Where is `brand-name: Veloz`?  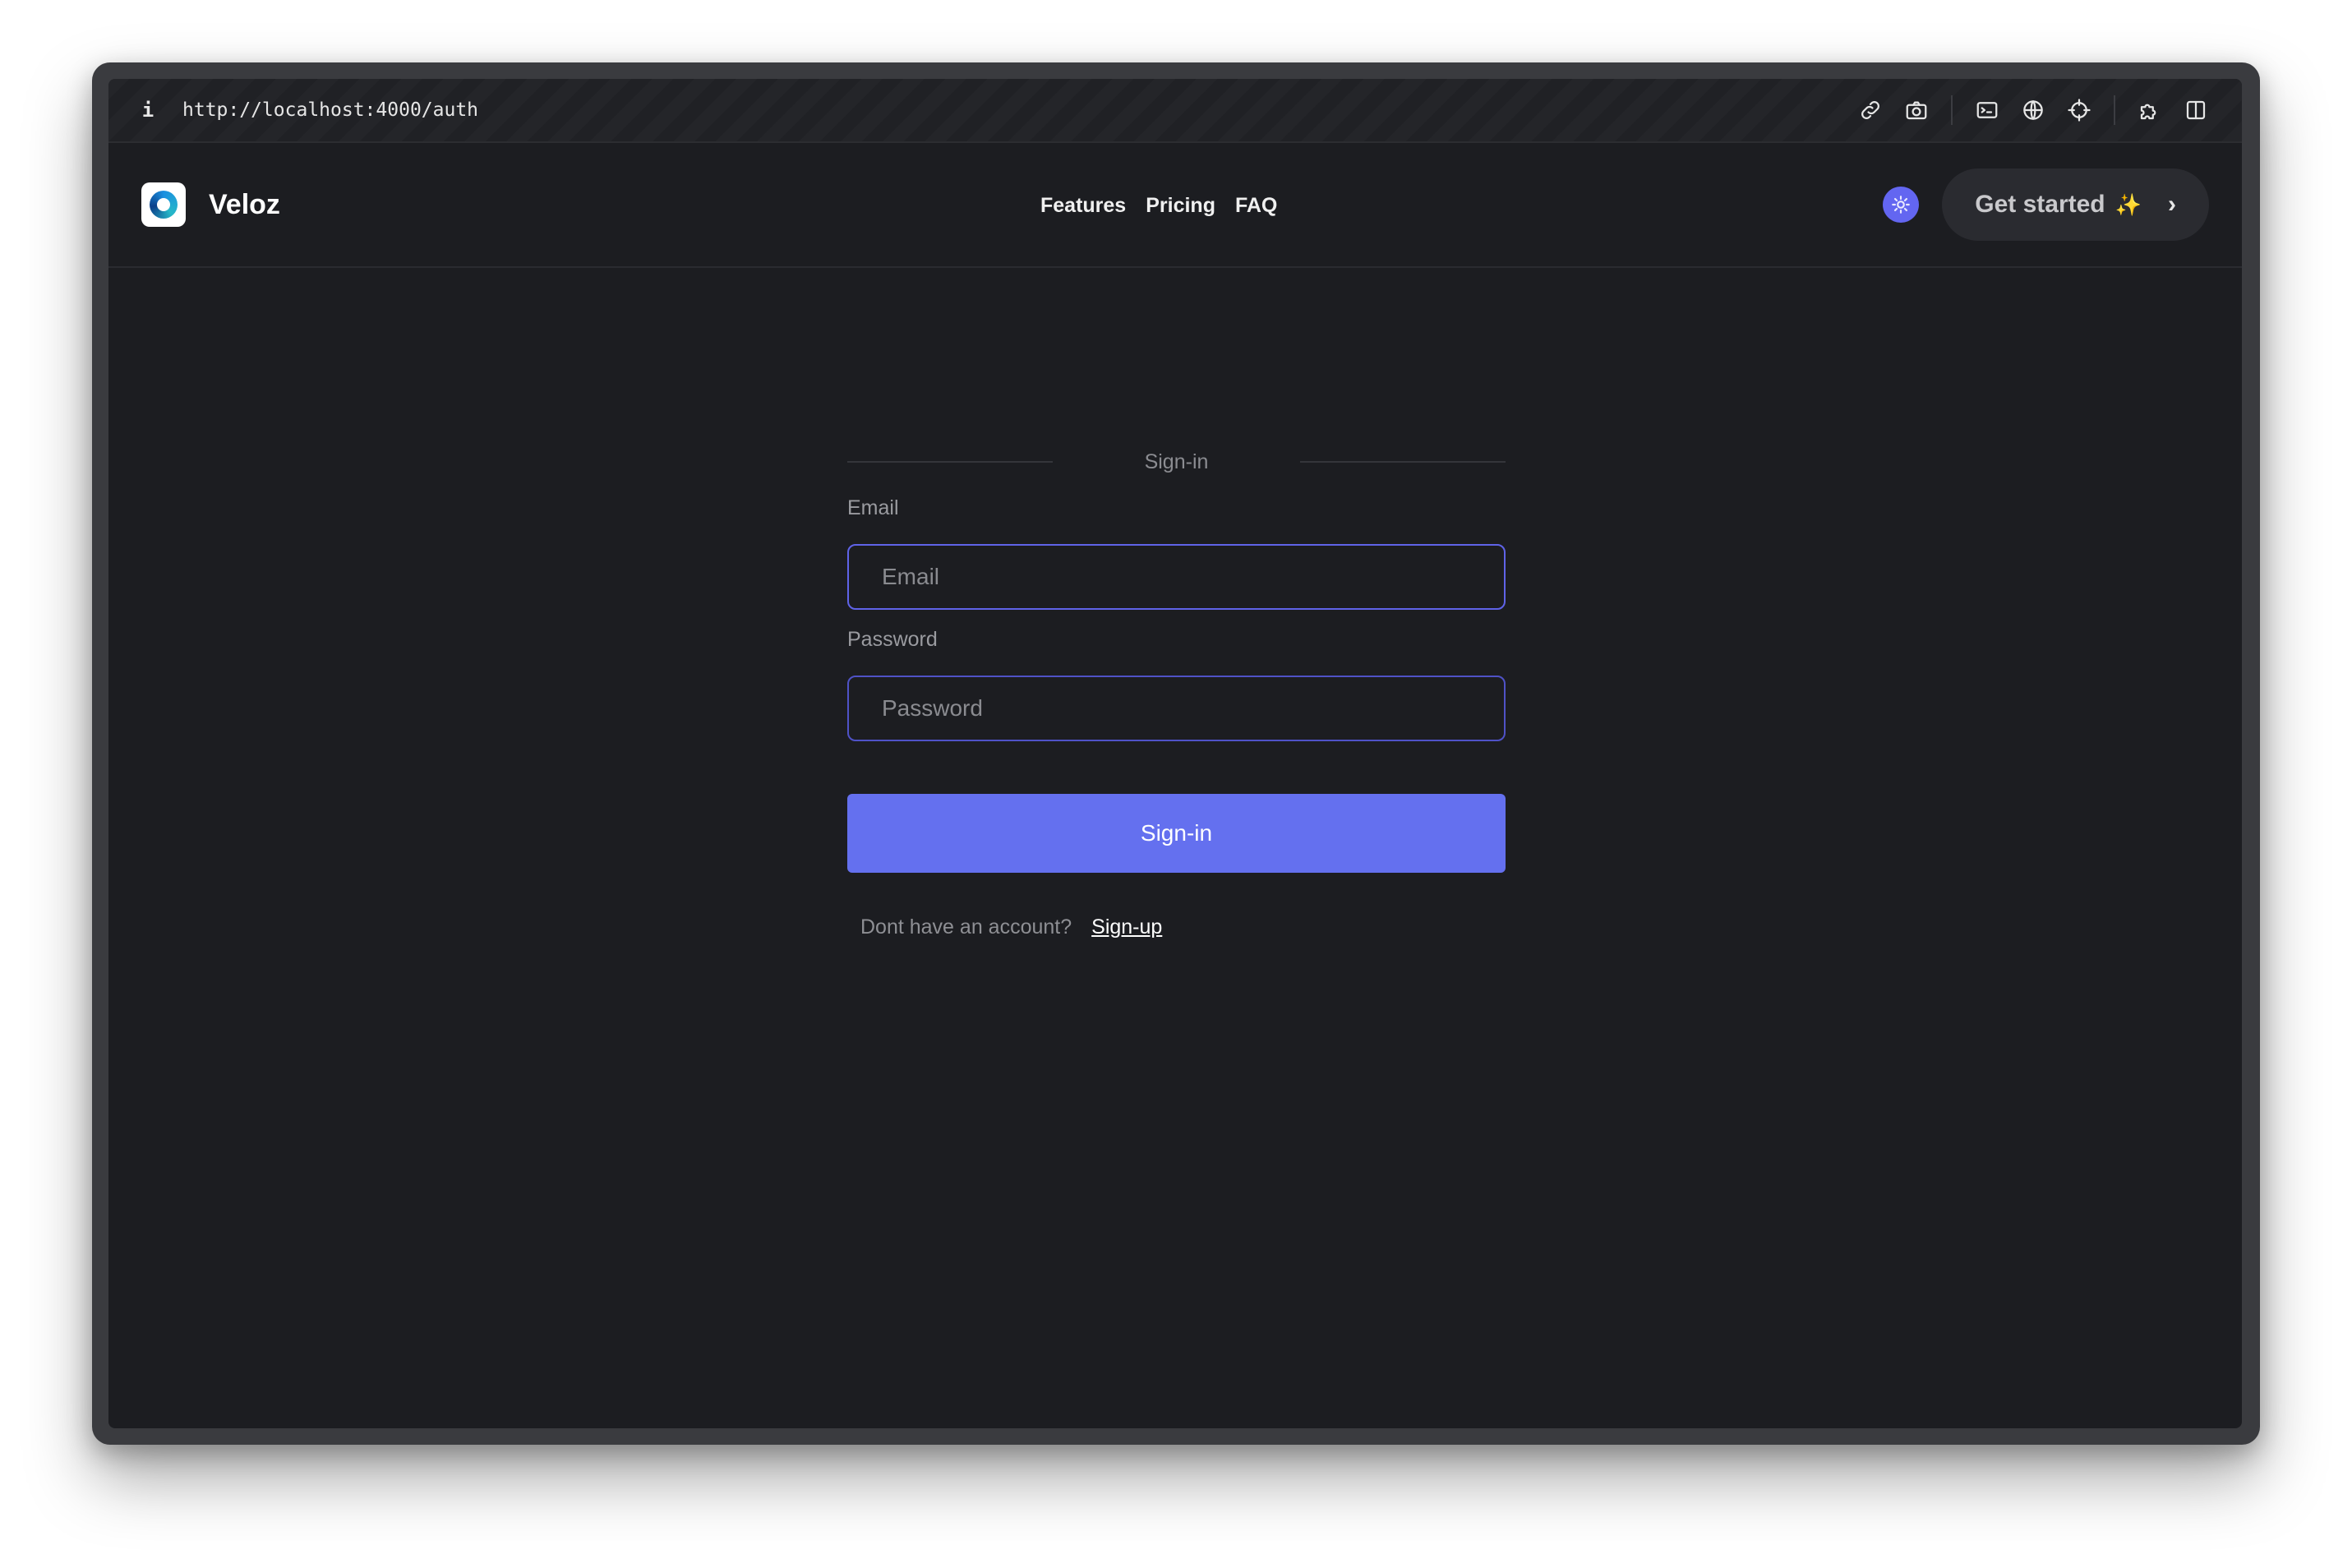 brand-name: Veloz is located at coordinates (244, 205).